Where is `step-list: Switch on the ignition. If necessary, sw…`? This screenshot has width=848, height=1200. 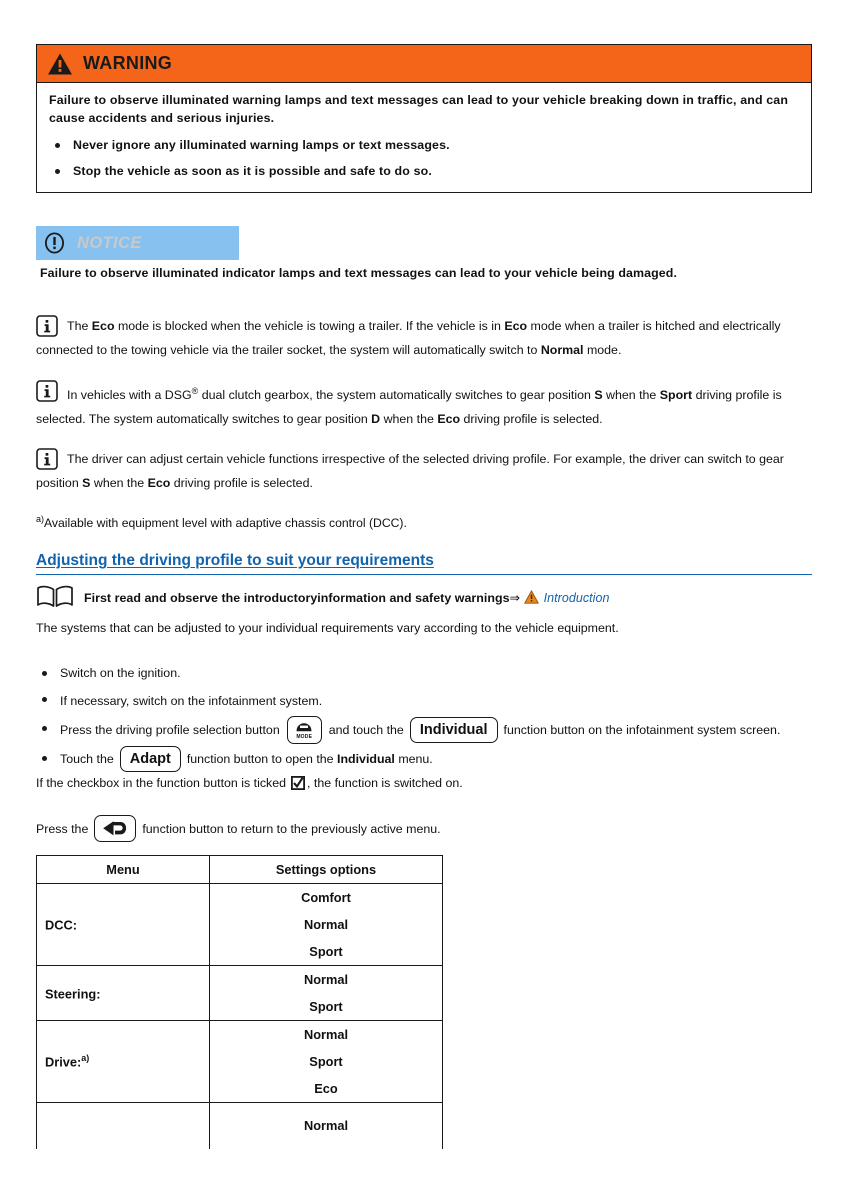
step-list: Switch on the ignition. If necessary, sw… is located at coordinates (431, 716).